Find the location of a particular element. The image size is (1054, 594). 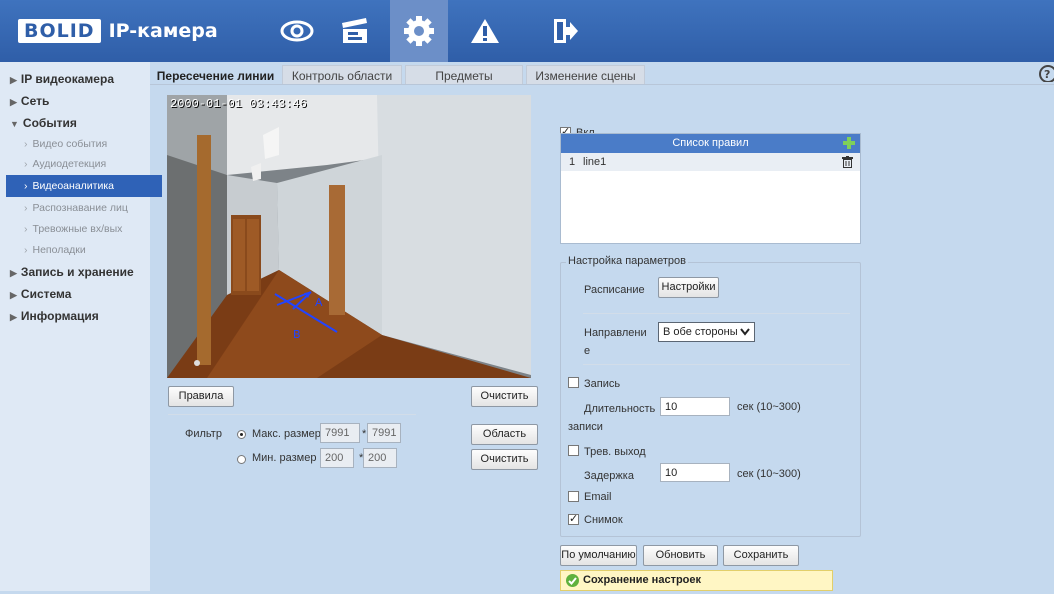

status-notice: Сохранение настроек is located at coordinates (696, 580).